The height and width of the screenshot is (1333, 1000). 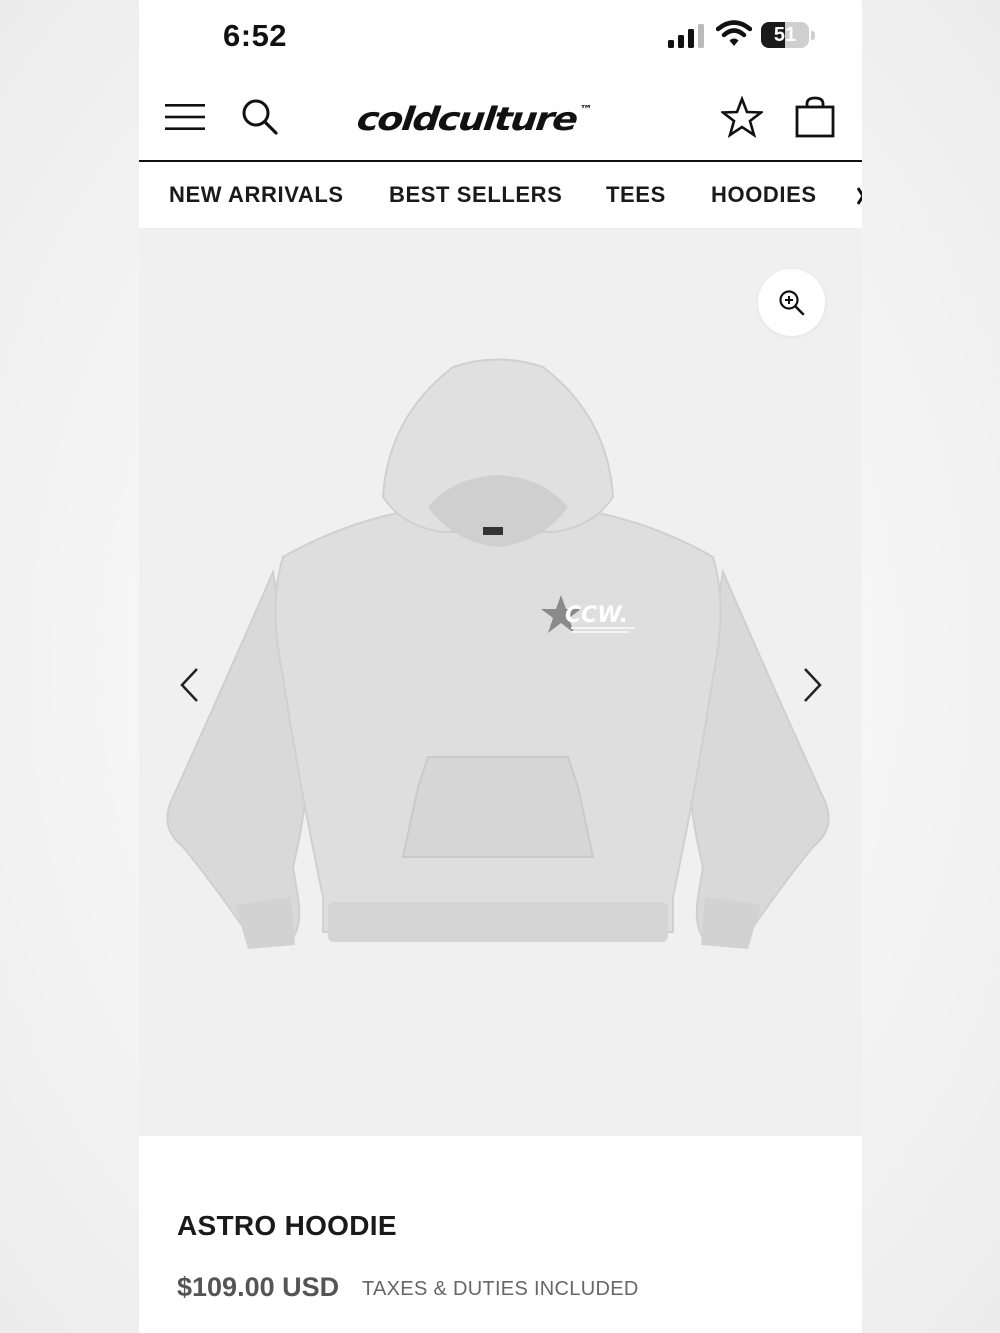 I want to click on cellular-signal-icon, so click(x=686, y=36).